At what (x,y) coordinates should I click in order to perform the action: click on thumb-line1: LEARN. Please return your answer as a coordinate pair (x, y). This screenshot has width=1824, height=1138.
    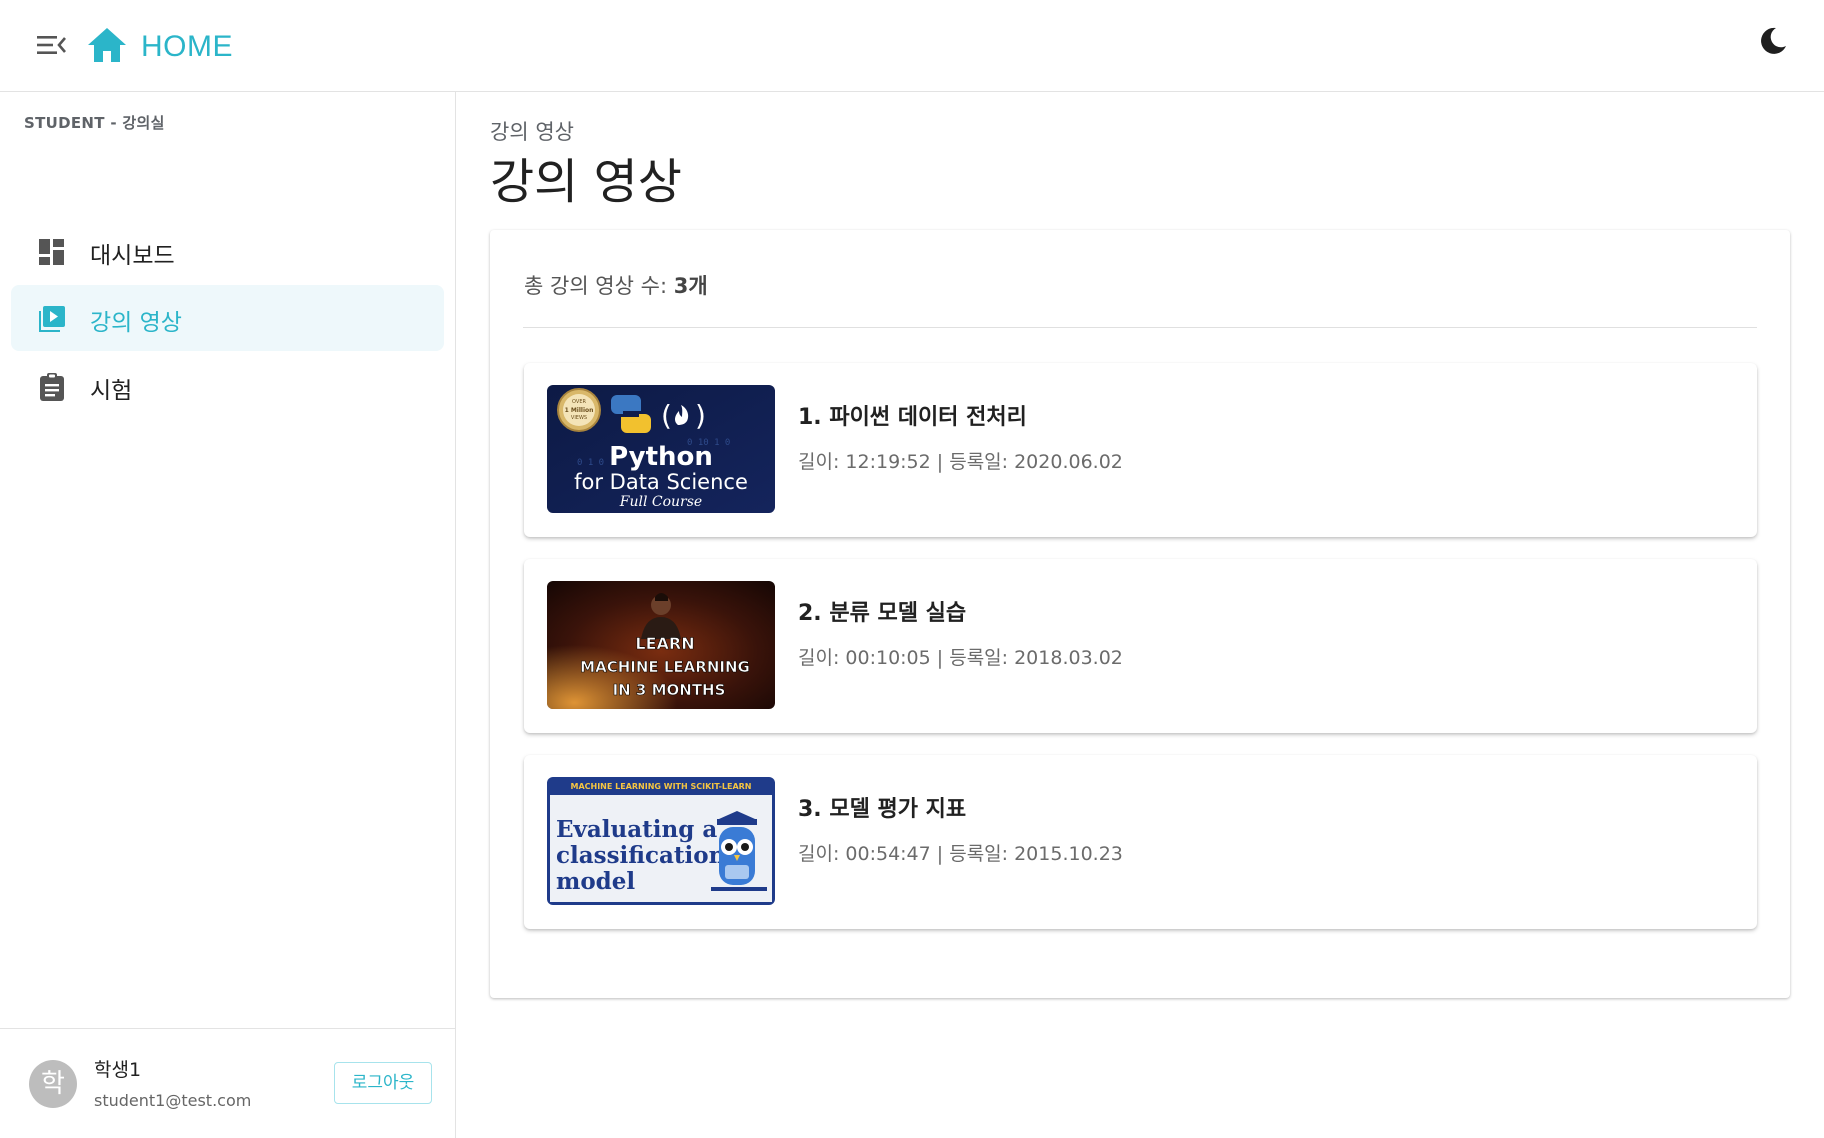
    Looking at the image, I should click on (664, 643).